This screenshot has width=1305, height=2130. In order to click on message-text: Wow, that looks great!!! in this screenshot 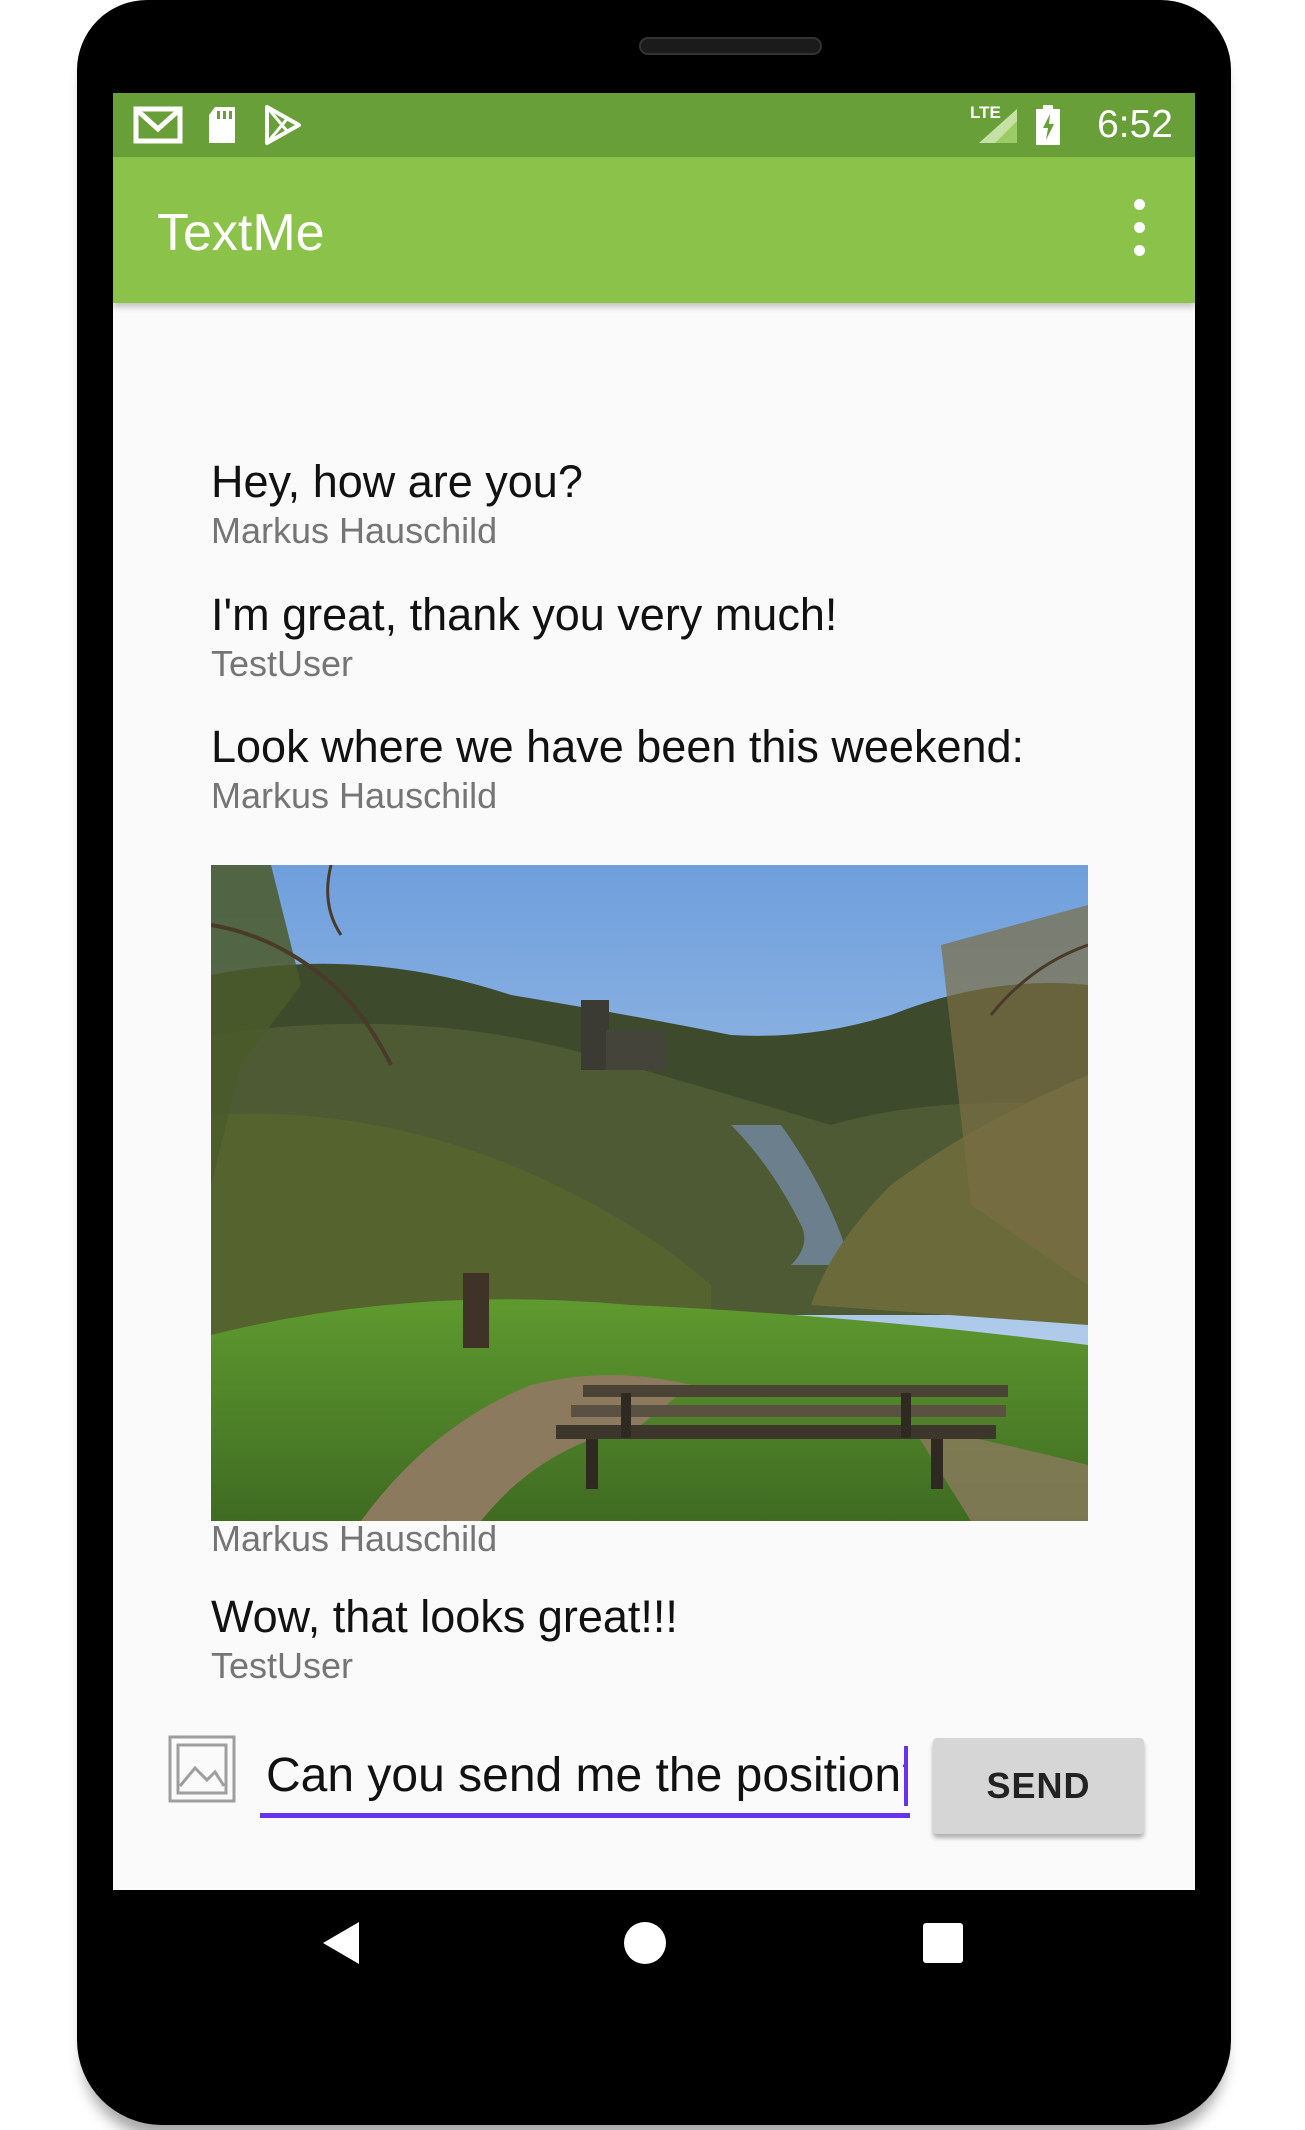, I will do `click(444, 1616)`.